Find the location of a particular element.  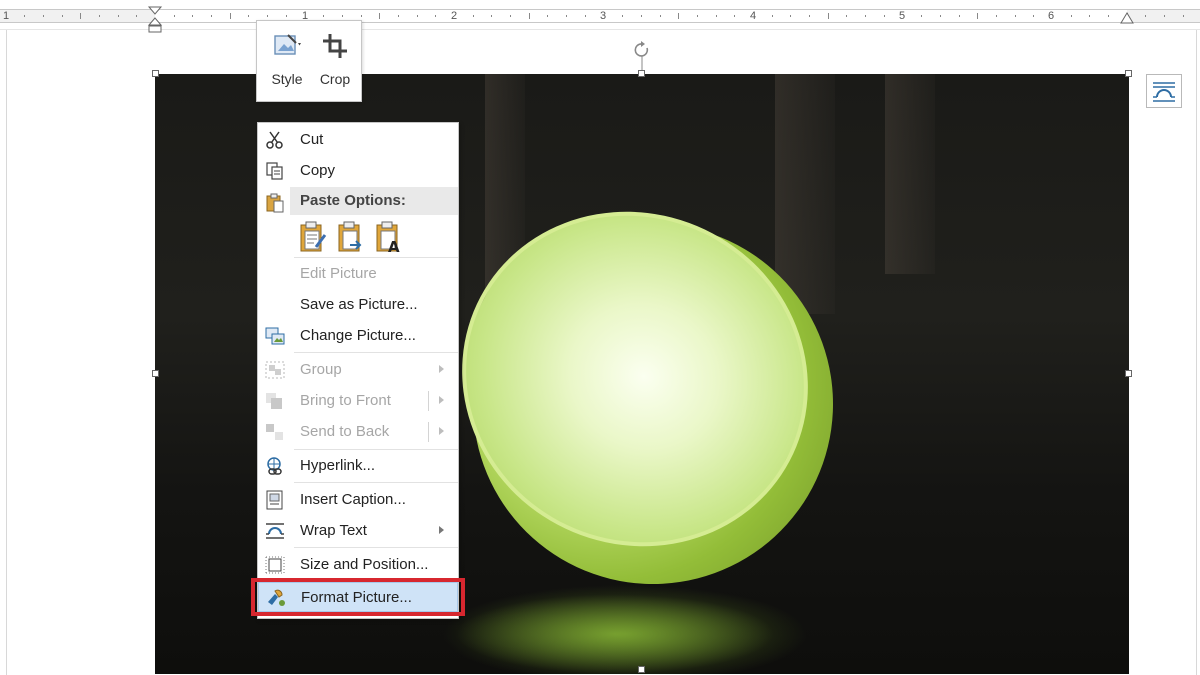

background-post is located at coordinates (910, 174).